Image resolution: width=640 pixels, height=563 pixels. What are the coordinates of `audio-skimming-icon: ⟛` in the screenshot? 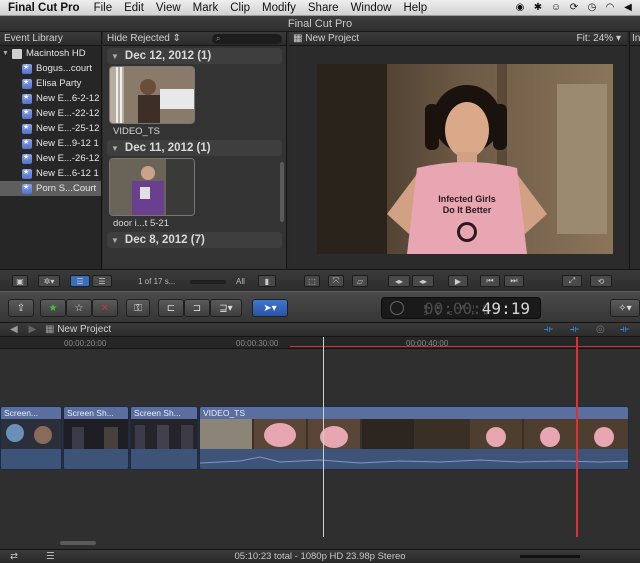 It's located at (574, 330).